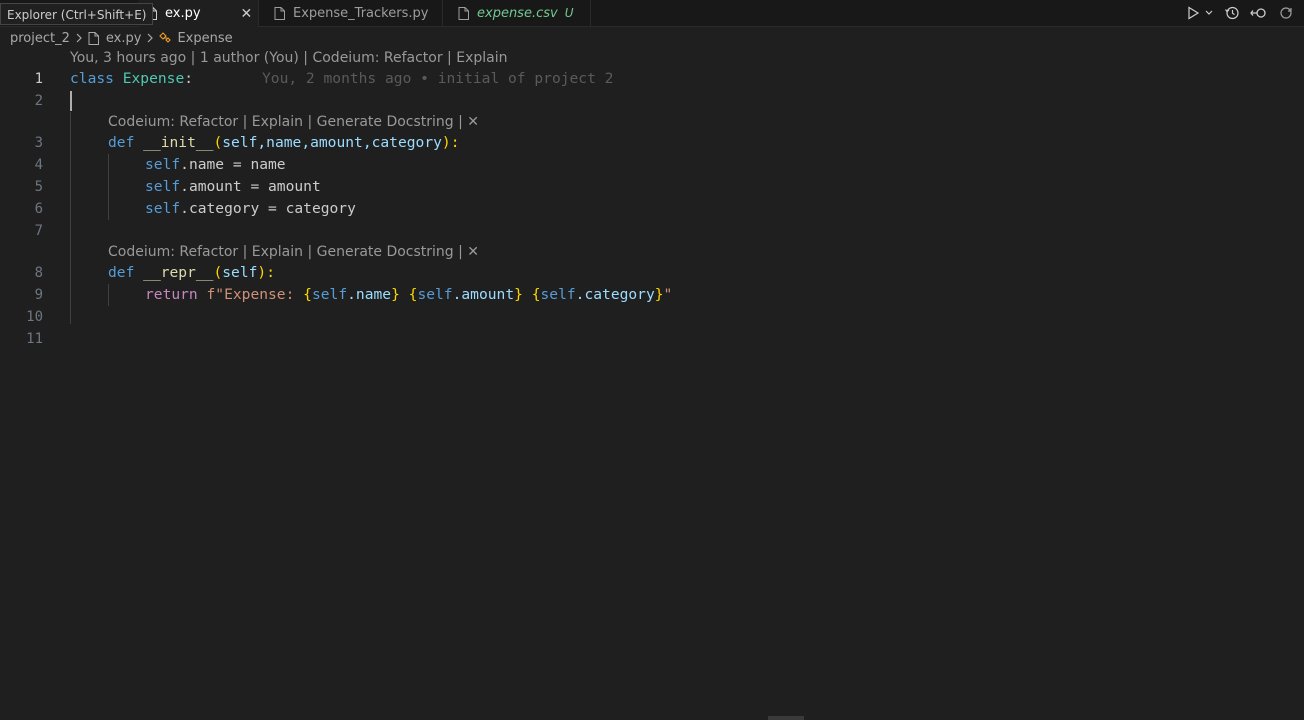 This screenshot has width=1304, height=720. Describe the element at coordinates (34, 339) in the screenshot. I see `line-number: 11` at that location.